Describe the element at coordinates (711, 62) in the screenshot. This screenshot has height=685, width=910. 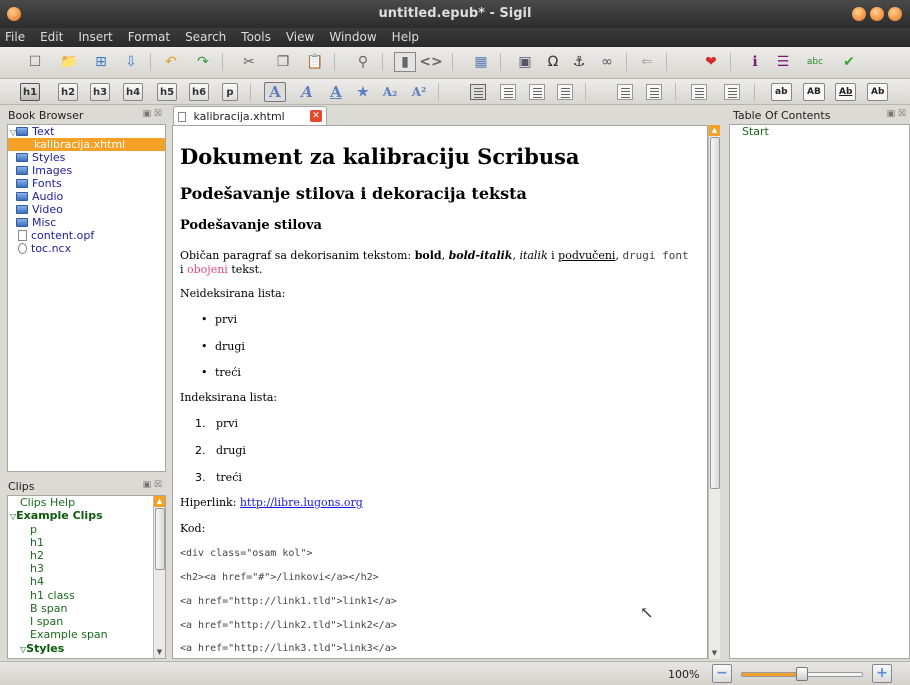
I see `heart-icon: ❤` at that location.